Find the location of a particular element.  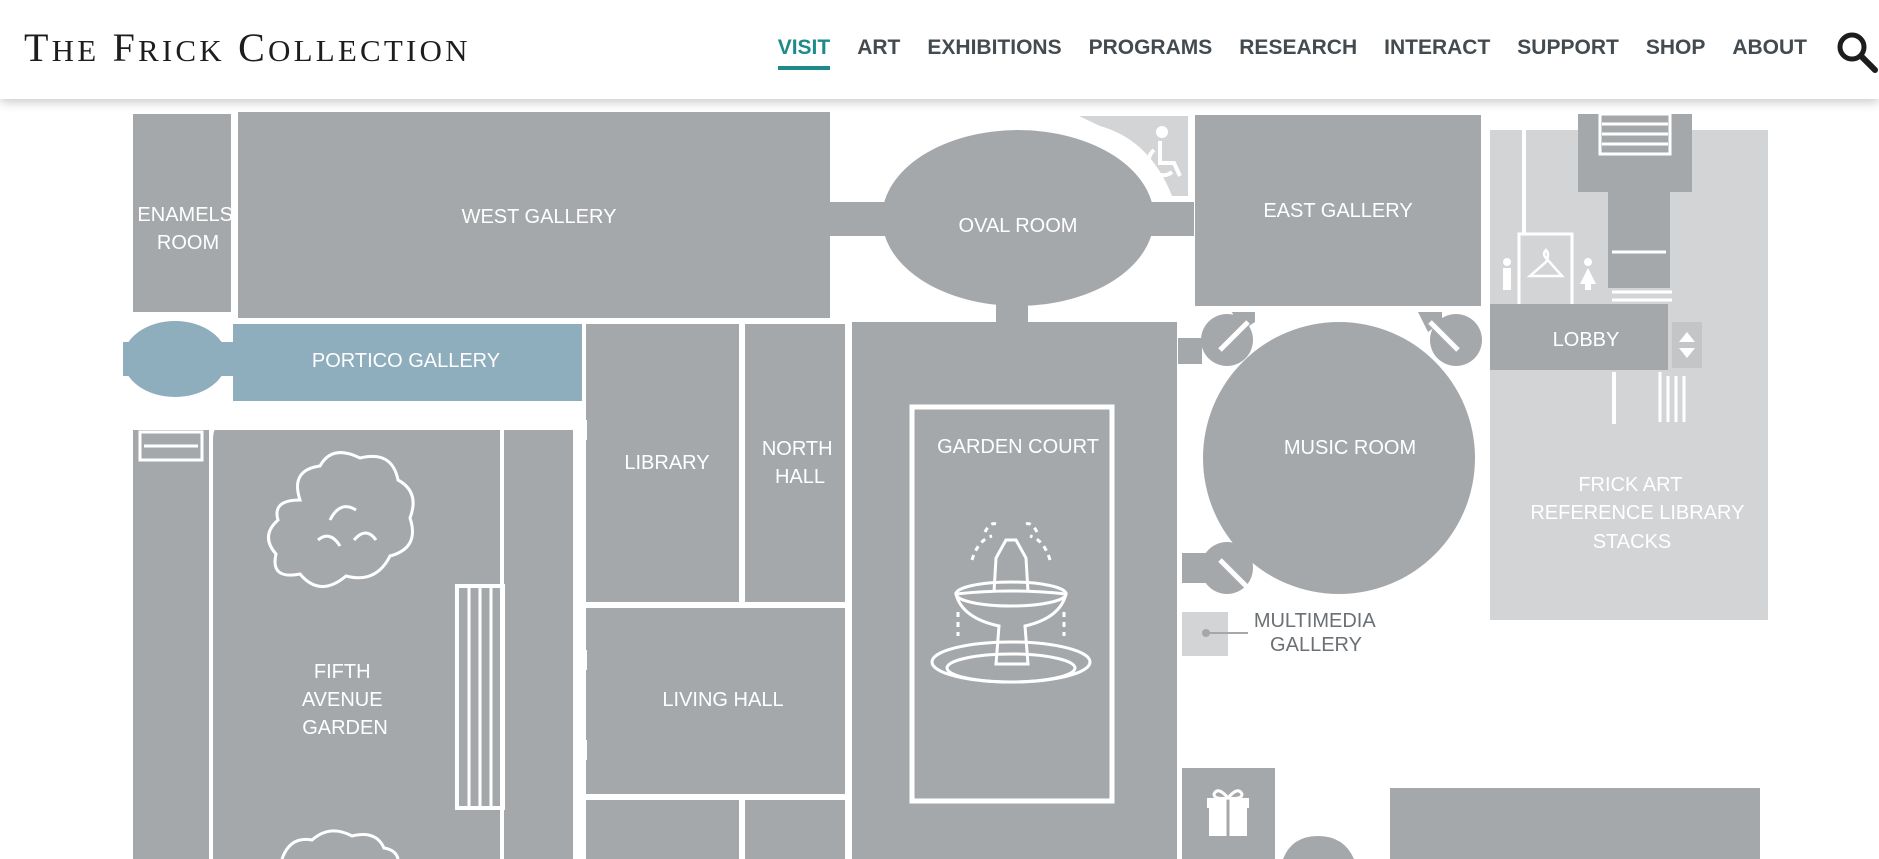

search-icon is located at coordinates (1857, 52).